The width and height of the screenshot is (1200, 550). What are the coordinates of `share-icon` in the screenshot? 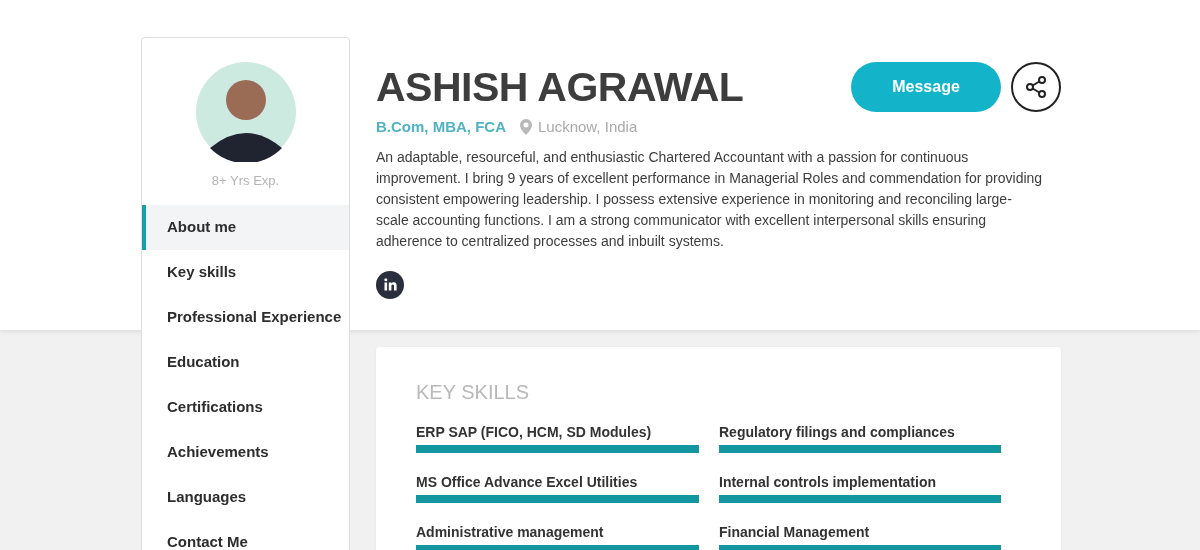 It's located at (1036, 87).